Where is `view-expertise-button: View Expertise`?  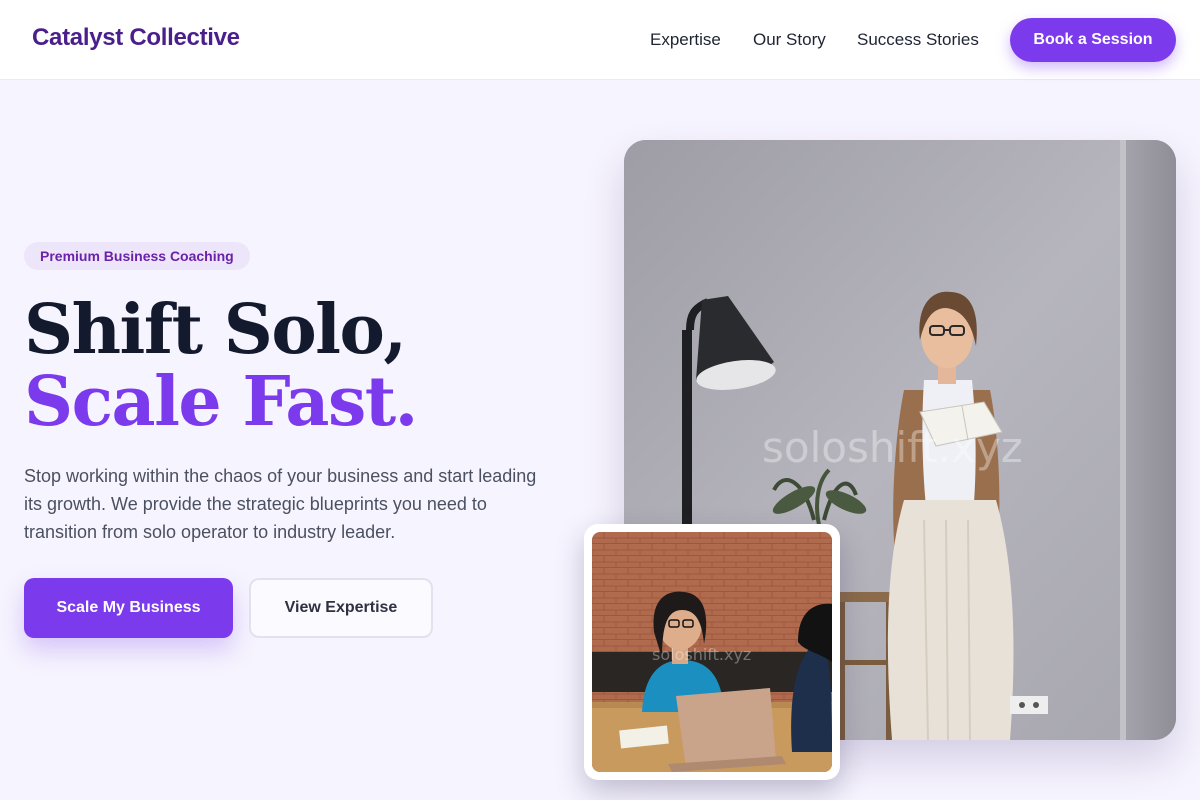
view-expertise-button: View Expertise is located at coordinates (341, 608).